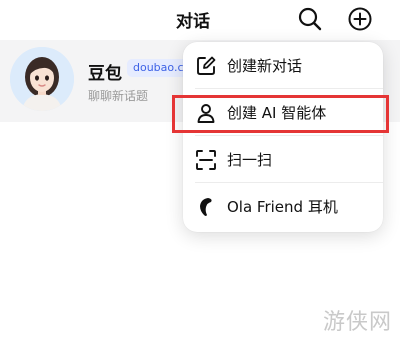 The image size is (400, 344). I want to click on menu-item-label: 创建新对话, so click(265, 66).